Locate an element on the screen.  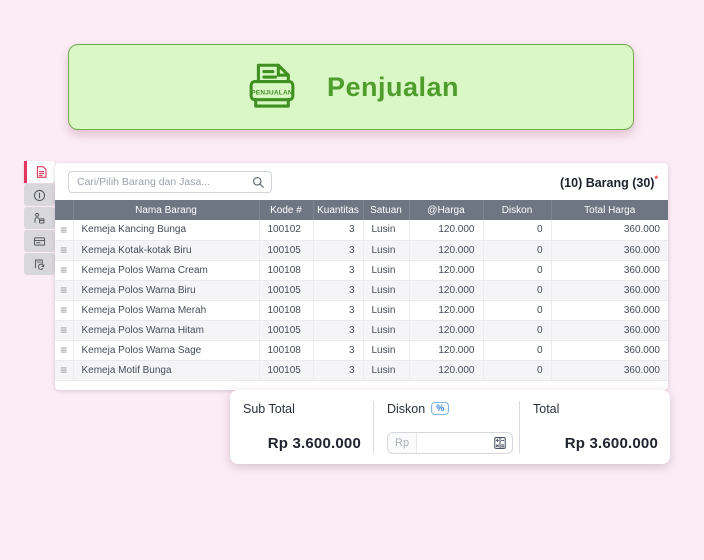
item-search is located at coordinates (170, 182).